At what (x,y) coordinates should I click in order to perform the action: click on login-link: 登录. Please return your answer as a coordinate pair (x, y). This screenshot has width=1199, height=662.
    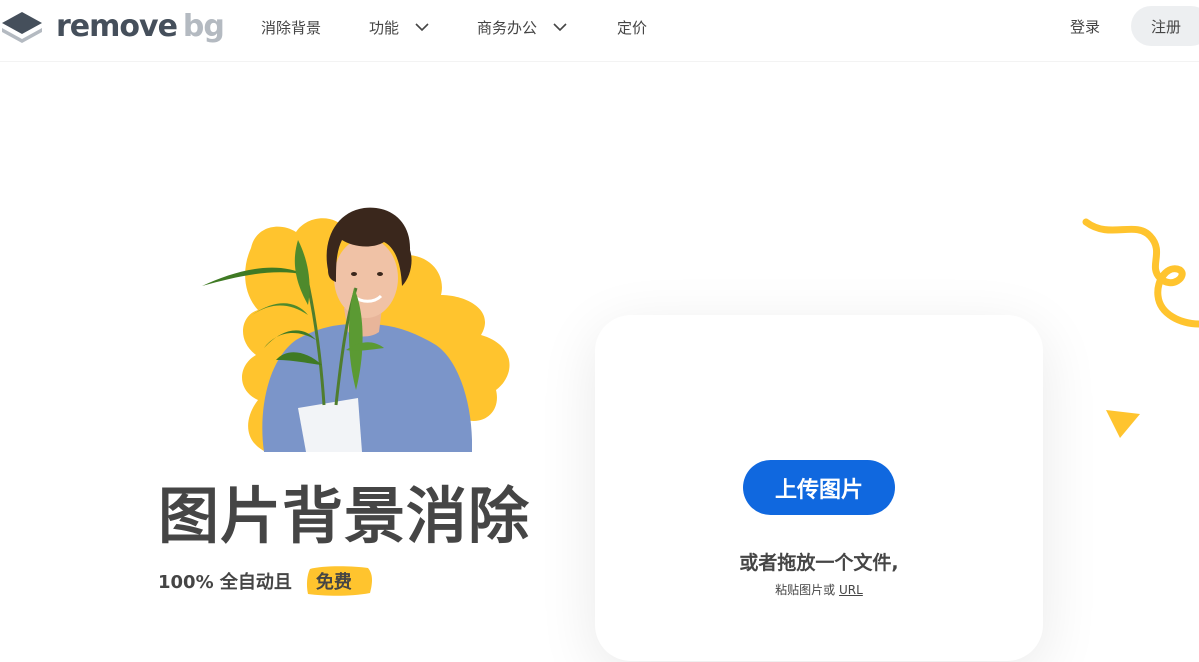
    Looking at the image, I should click on (1085, 26).